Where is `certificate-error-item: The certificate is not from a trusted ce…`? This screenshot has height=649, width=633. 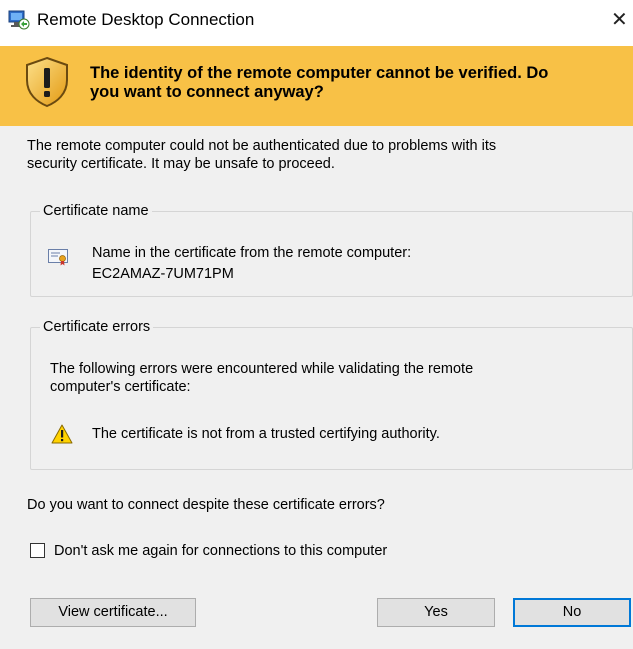 certificate-error-item: The certificate is not from a trusted ce… is located at coordinates (266, 434).